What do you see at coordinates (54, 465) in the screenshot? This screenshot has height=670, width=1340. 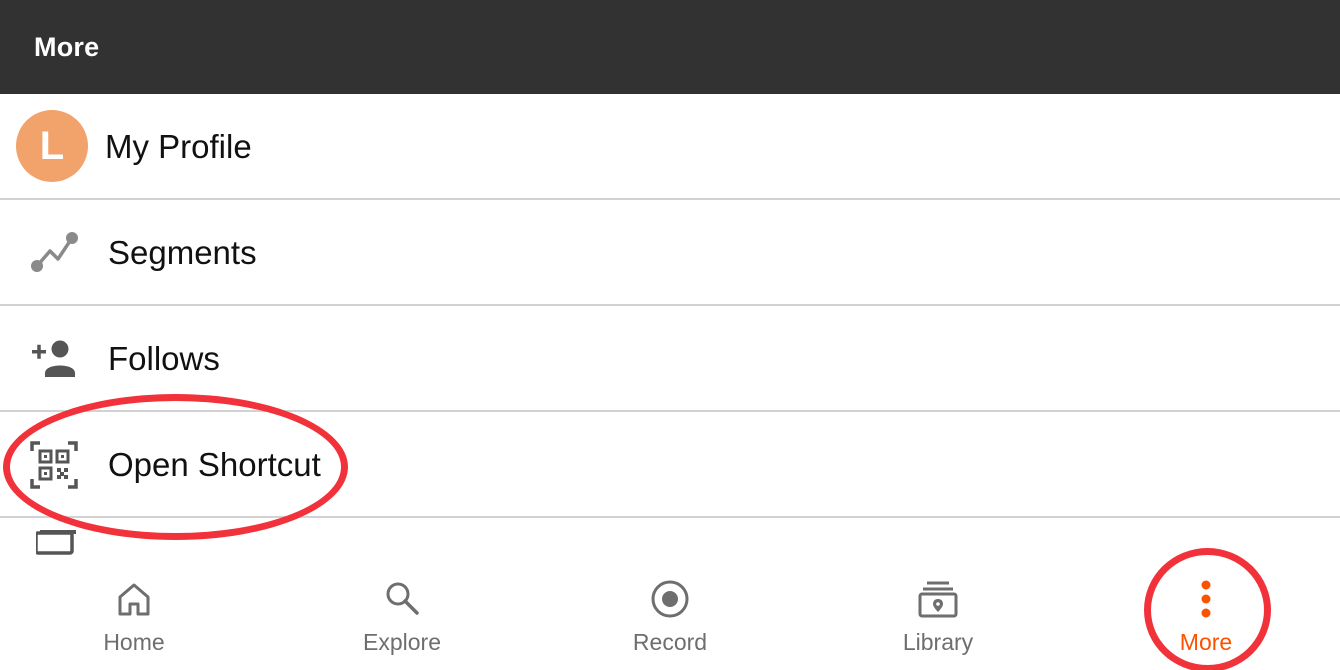 I see `qr-code-icon` at bounding box center [54, 465].